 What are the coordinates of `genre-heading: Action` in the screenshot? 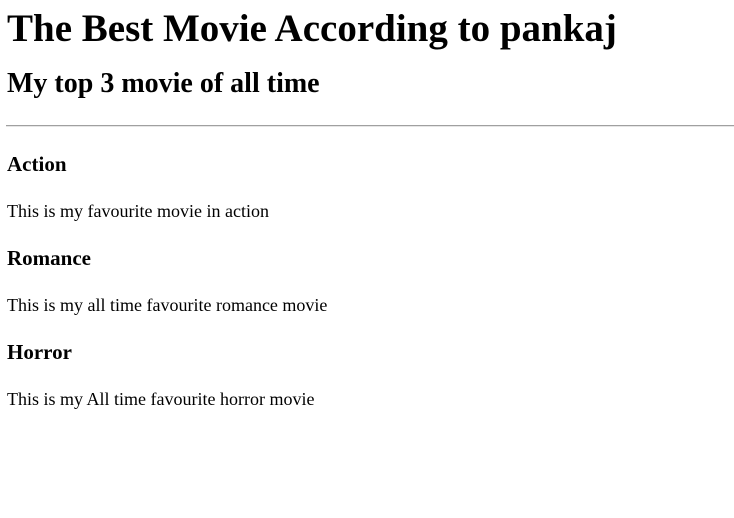 It's located at (37, 164).